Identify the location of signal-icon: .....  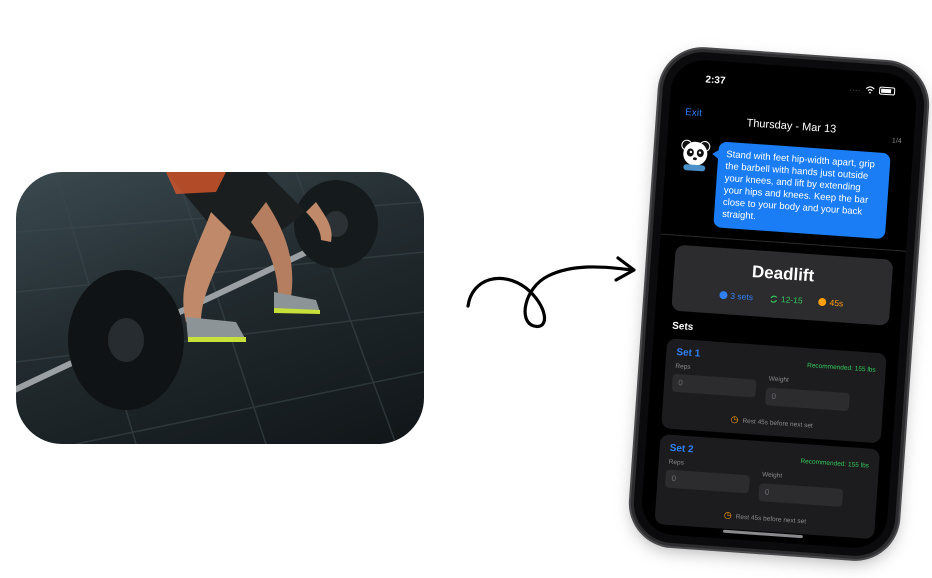
(855, 88).